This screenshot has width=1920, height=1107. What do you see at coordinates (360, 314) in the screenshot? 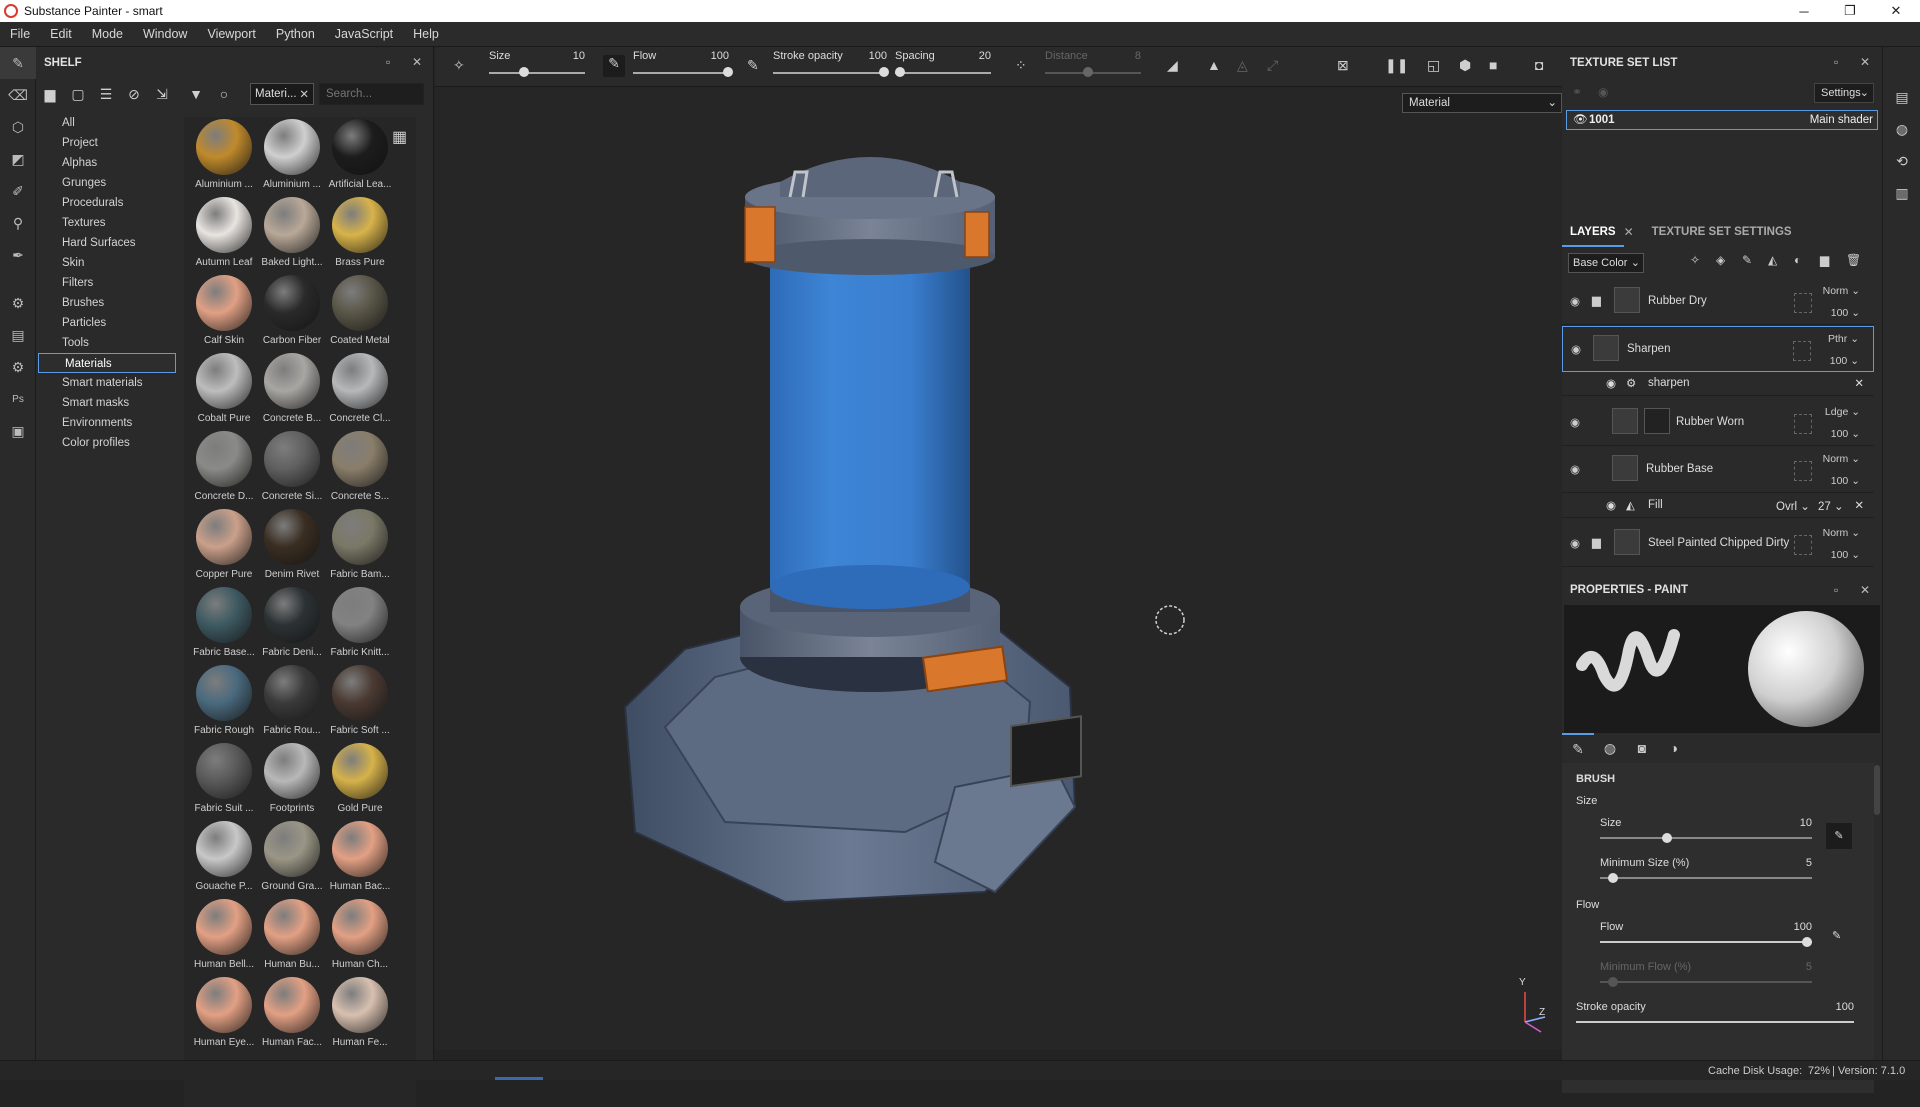
I see `material-thumbnail: Coated Metal` at bounding box center [360, 314].